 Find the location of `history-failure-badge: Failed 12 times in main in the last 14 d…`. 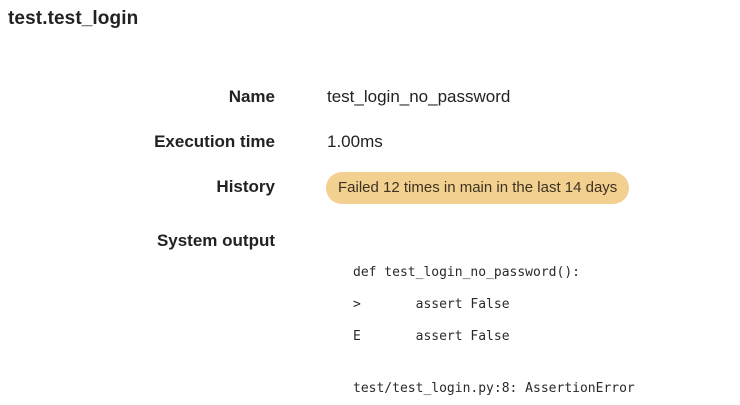

history-failure-badge: Failed 12 times in main in the last 14 d… is located at coordinates (478, 188).